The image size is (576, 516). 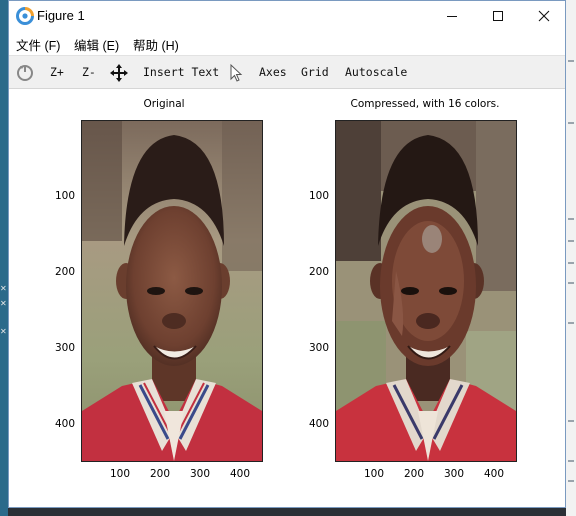 What do you see at coordinates (25, 16) in the screenshot?
I see `app-logo-icon` at bounding box center [25, 16].